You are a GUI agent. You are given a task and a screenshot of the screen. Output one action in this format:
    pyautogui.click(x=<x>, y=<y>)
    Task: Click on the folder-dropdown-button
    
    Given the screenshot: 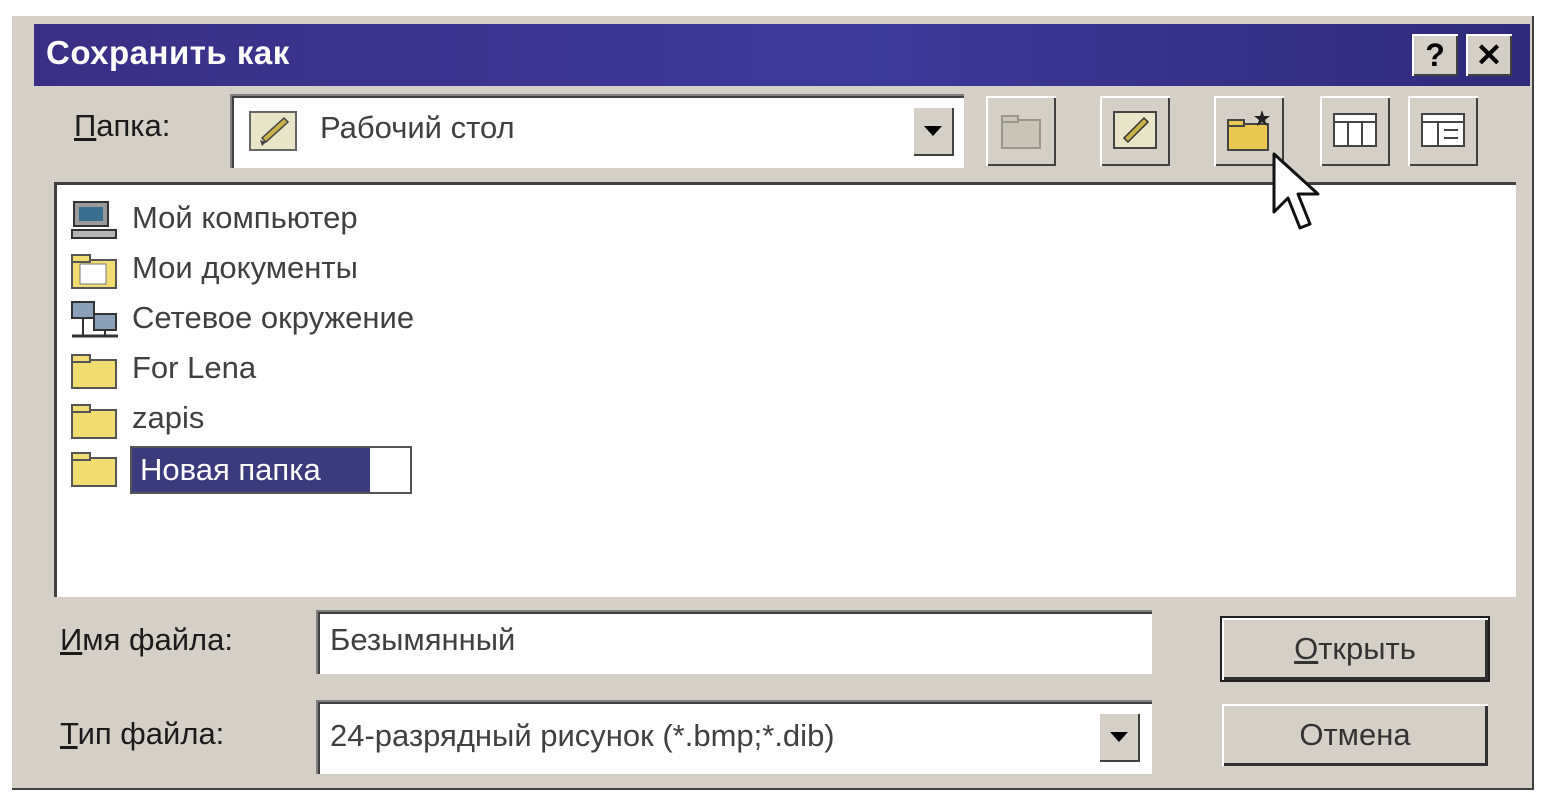 What is the action you would take?
    pyautogui.click(x=933, y=131)
    